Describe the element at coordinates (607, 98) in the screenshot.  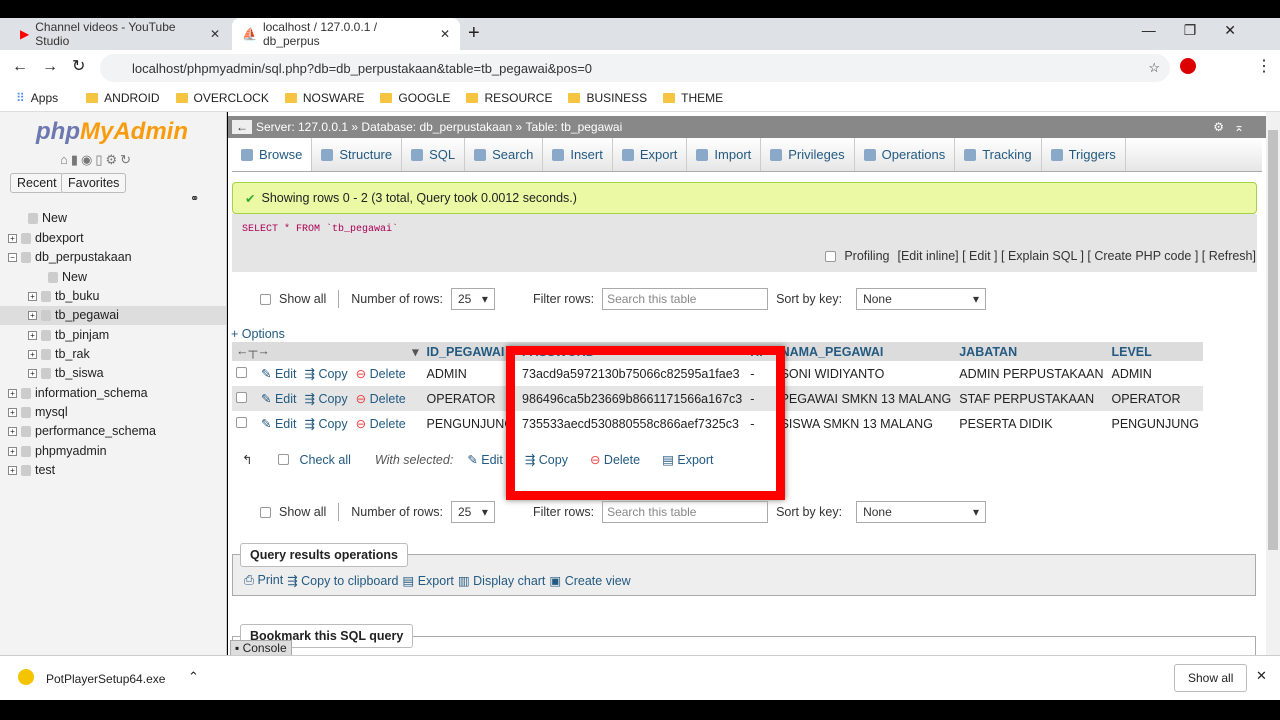
I see `bookmark: BUSINESS` at that location.